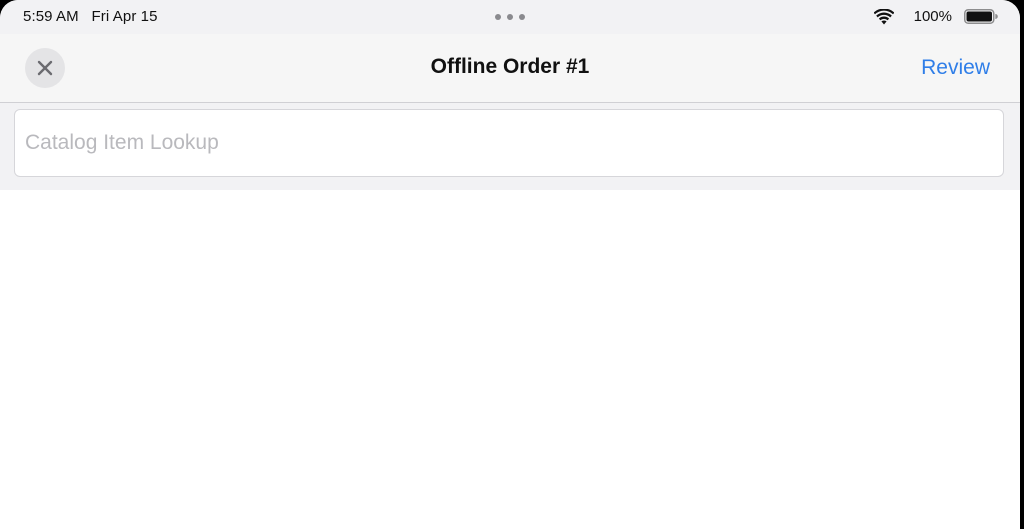 The image size is (1024, 529). I want to click on page-title: Offline Order #1, so click(510, 66).